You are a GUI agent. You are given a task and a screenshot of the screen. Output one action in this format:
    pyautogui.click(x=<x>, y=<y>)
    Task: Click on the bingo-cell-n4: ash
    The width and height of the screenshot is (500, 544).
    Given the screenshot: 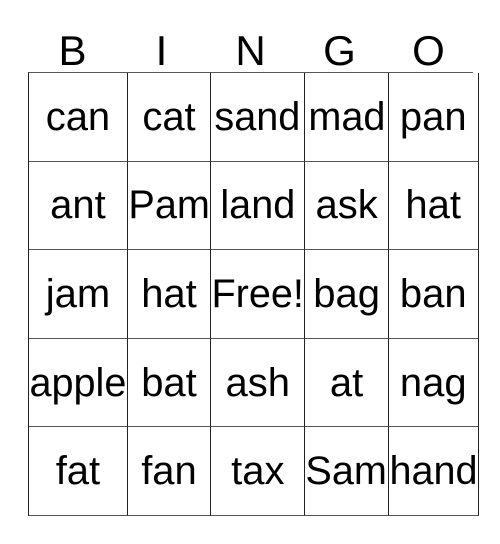 What is the action you would take?
    pyautogui.click(x=258, y=383)
    